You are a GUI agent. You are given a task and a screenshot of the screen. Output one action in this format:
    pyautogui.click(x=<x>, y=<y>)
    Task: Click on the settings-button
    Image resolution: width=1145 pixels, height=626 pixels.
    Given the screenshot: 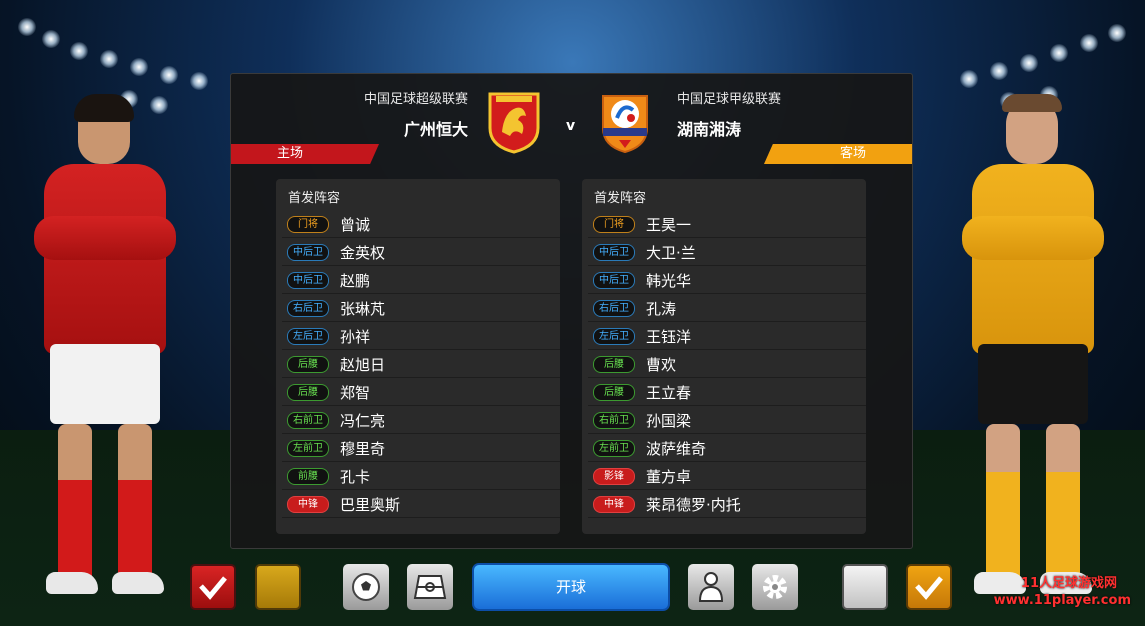 What is the action you would take?
    pyautogui.click(x=775, y=587)
    